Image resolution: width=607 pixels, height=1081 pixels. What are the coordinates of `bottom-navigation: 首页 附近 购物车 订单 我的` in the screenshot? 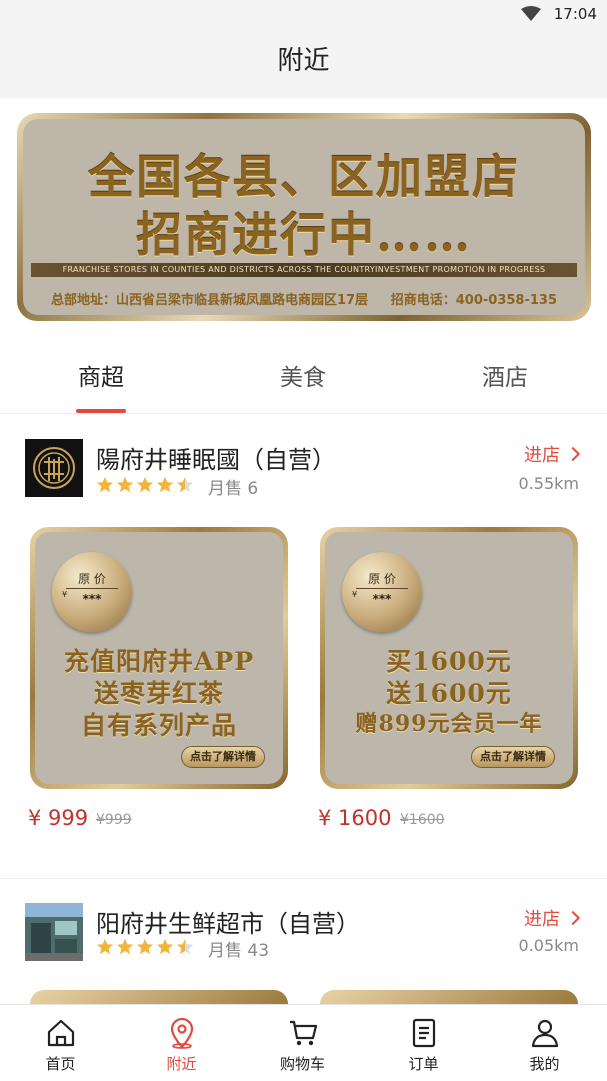 It's located at (303, 1042).